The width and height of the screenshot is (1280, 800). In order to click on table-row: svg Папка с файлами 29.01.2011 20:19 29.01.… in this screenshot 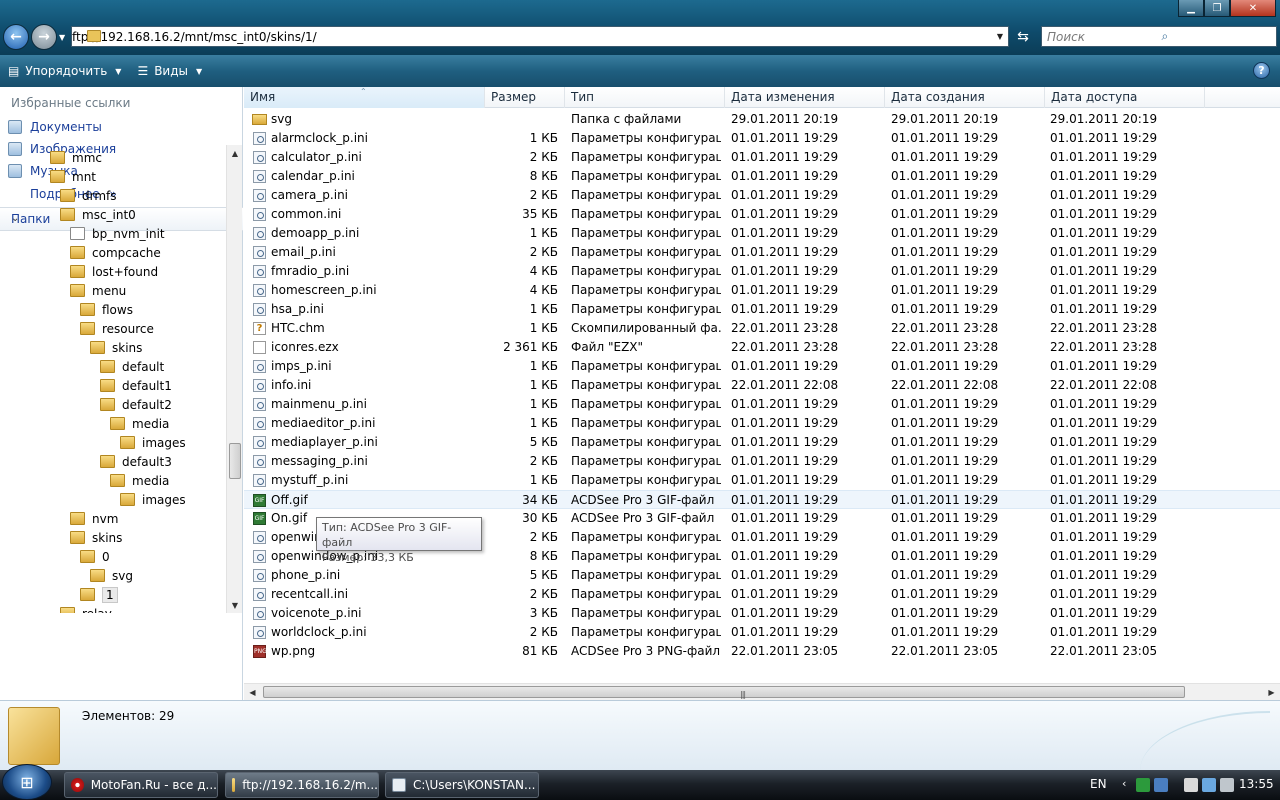, I will do `click(762, 119)`.